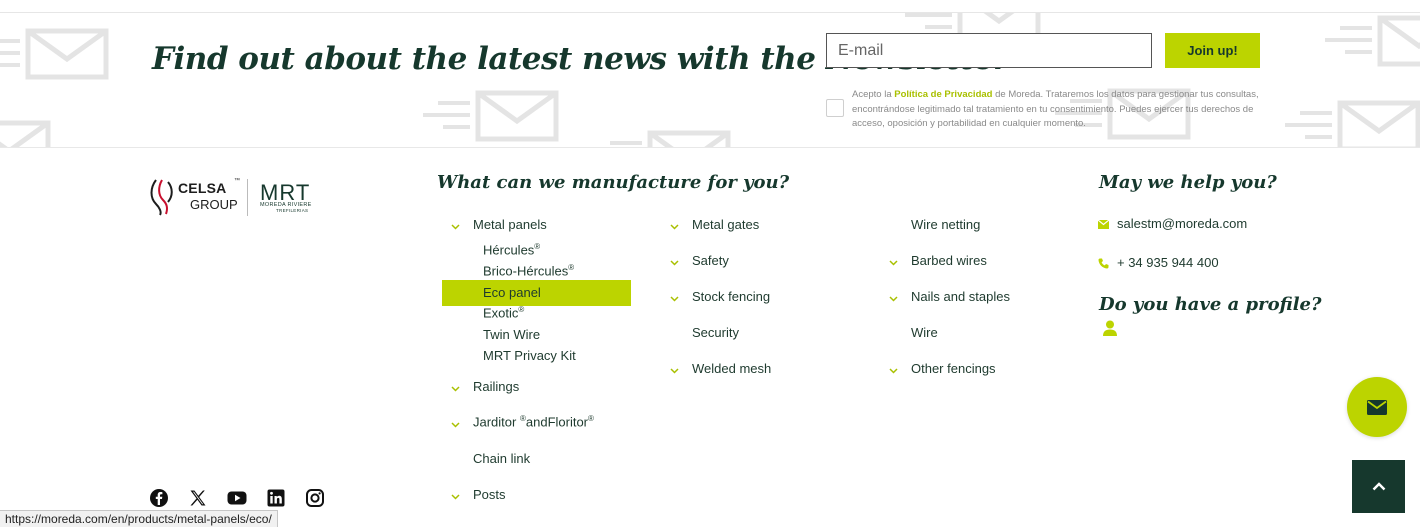 This screenshot has width=1420, height=527. Describe the element at coordinates (710, 260) in the screenshot. I see `menu-item-safety: Safety` at that location.